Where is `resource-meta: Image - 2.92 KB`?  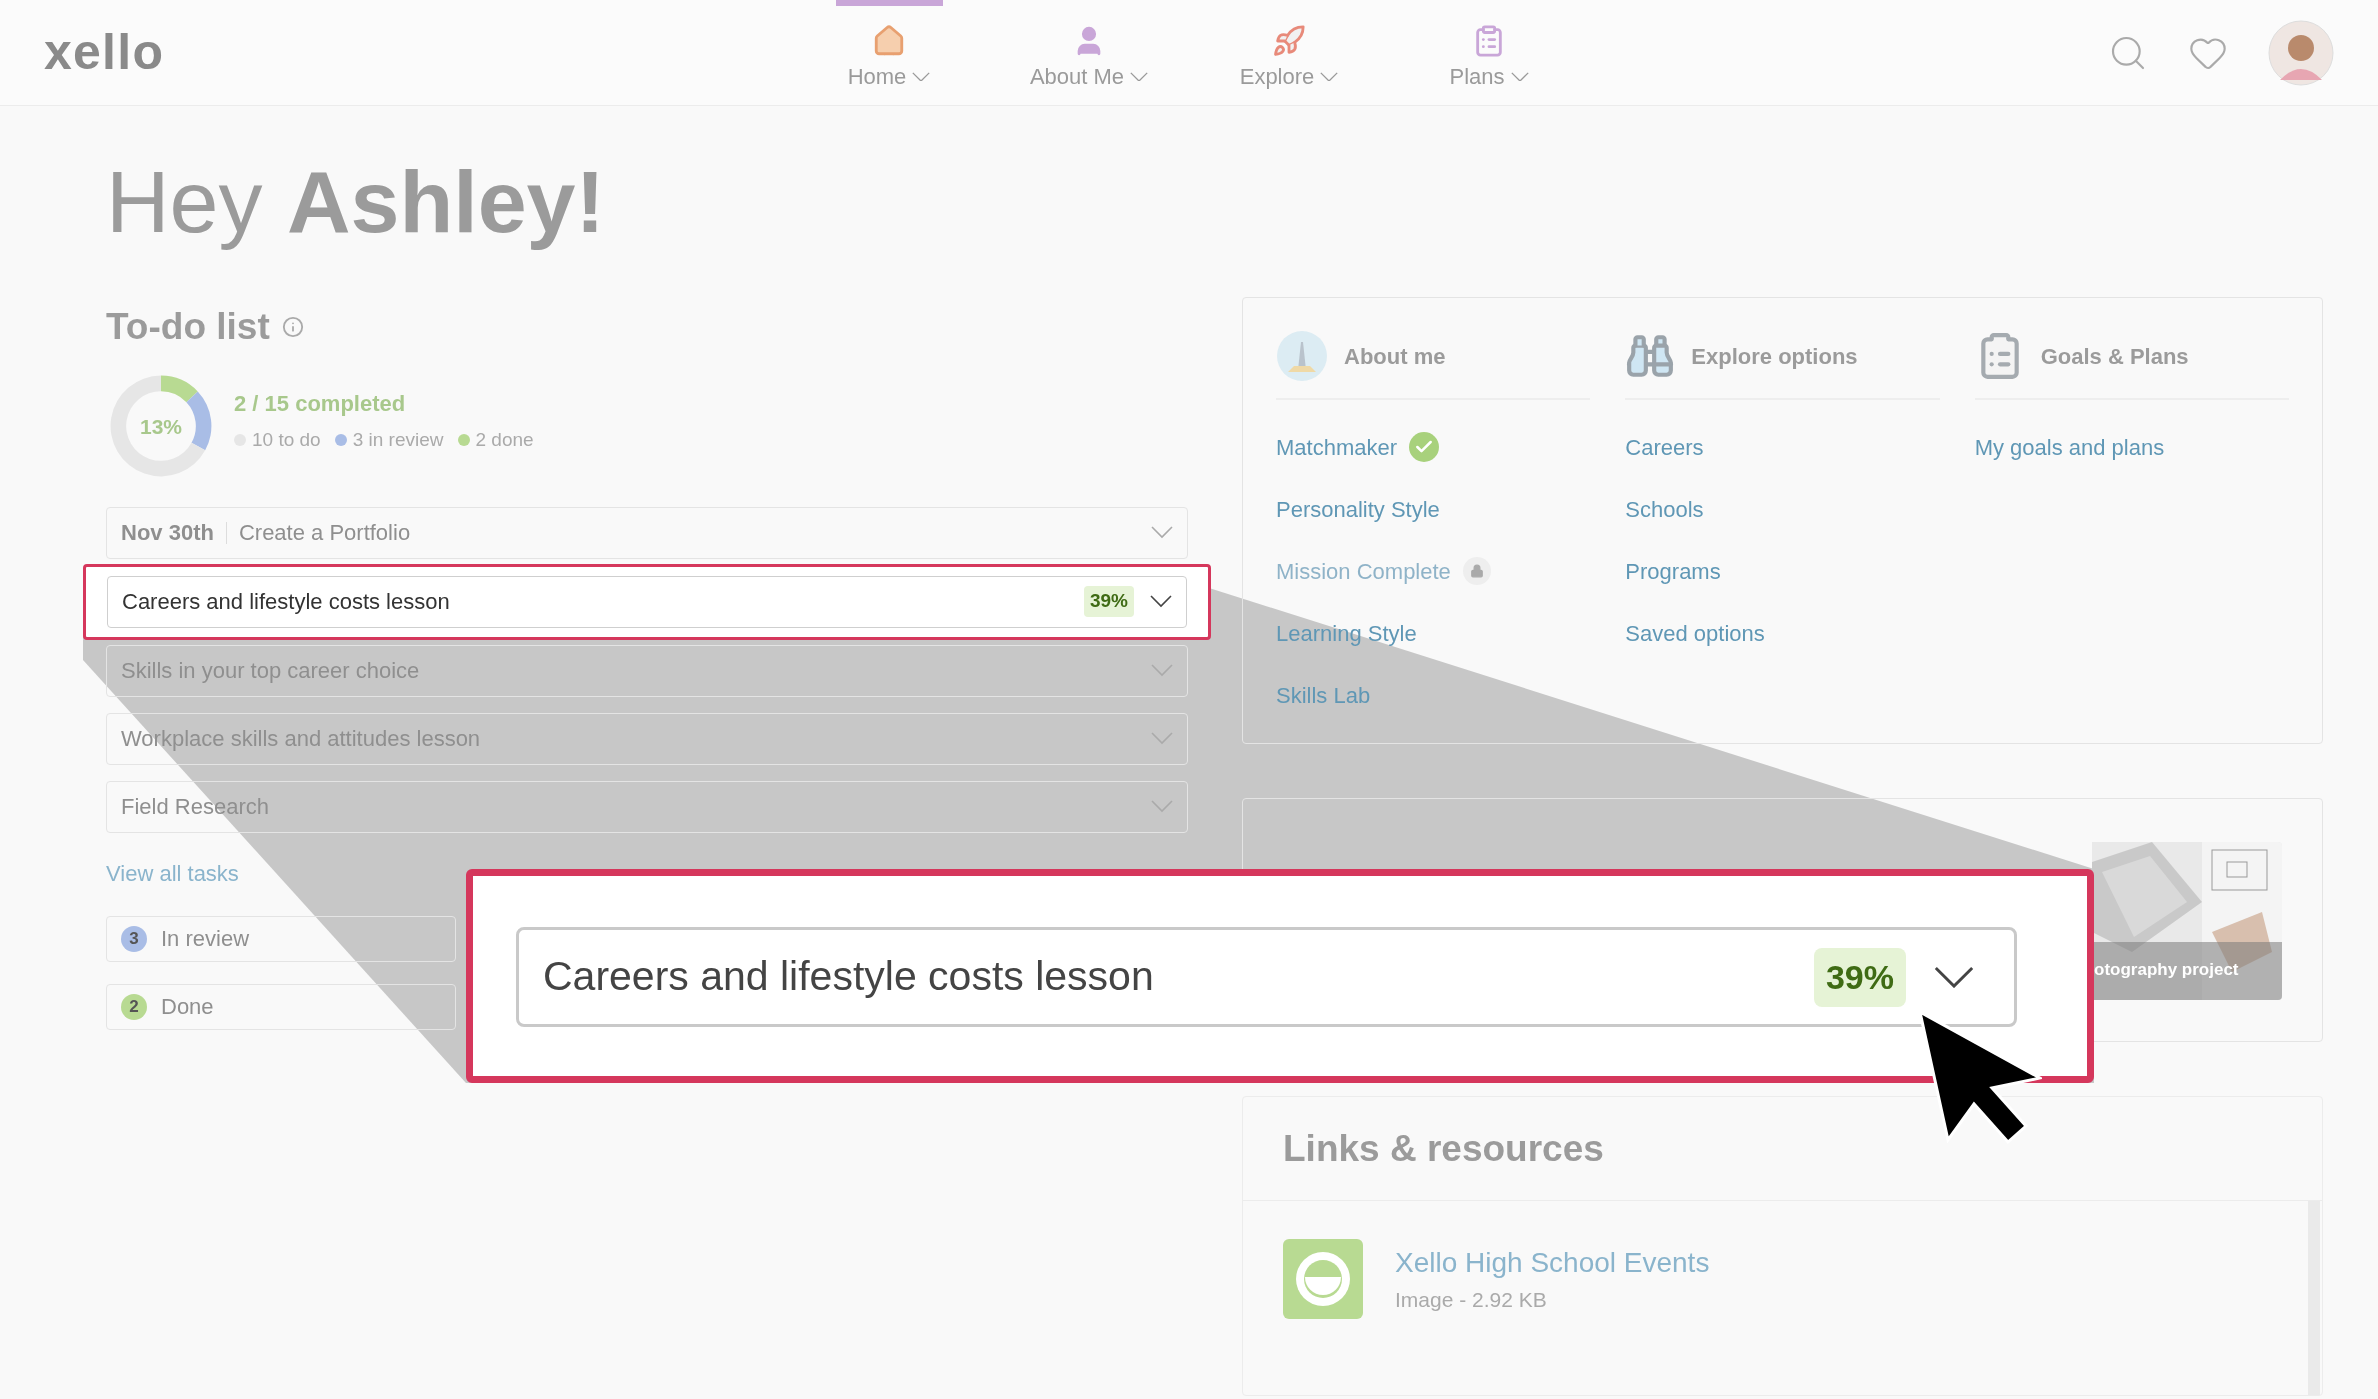 resource-meta: Image - 2.92 KB is located at coordinates (1471, 1300).